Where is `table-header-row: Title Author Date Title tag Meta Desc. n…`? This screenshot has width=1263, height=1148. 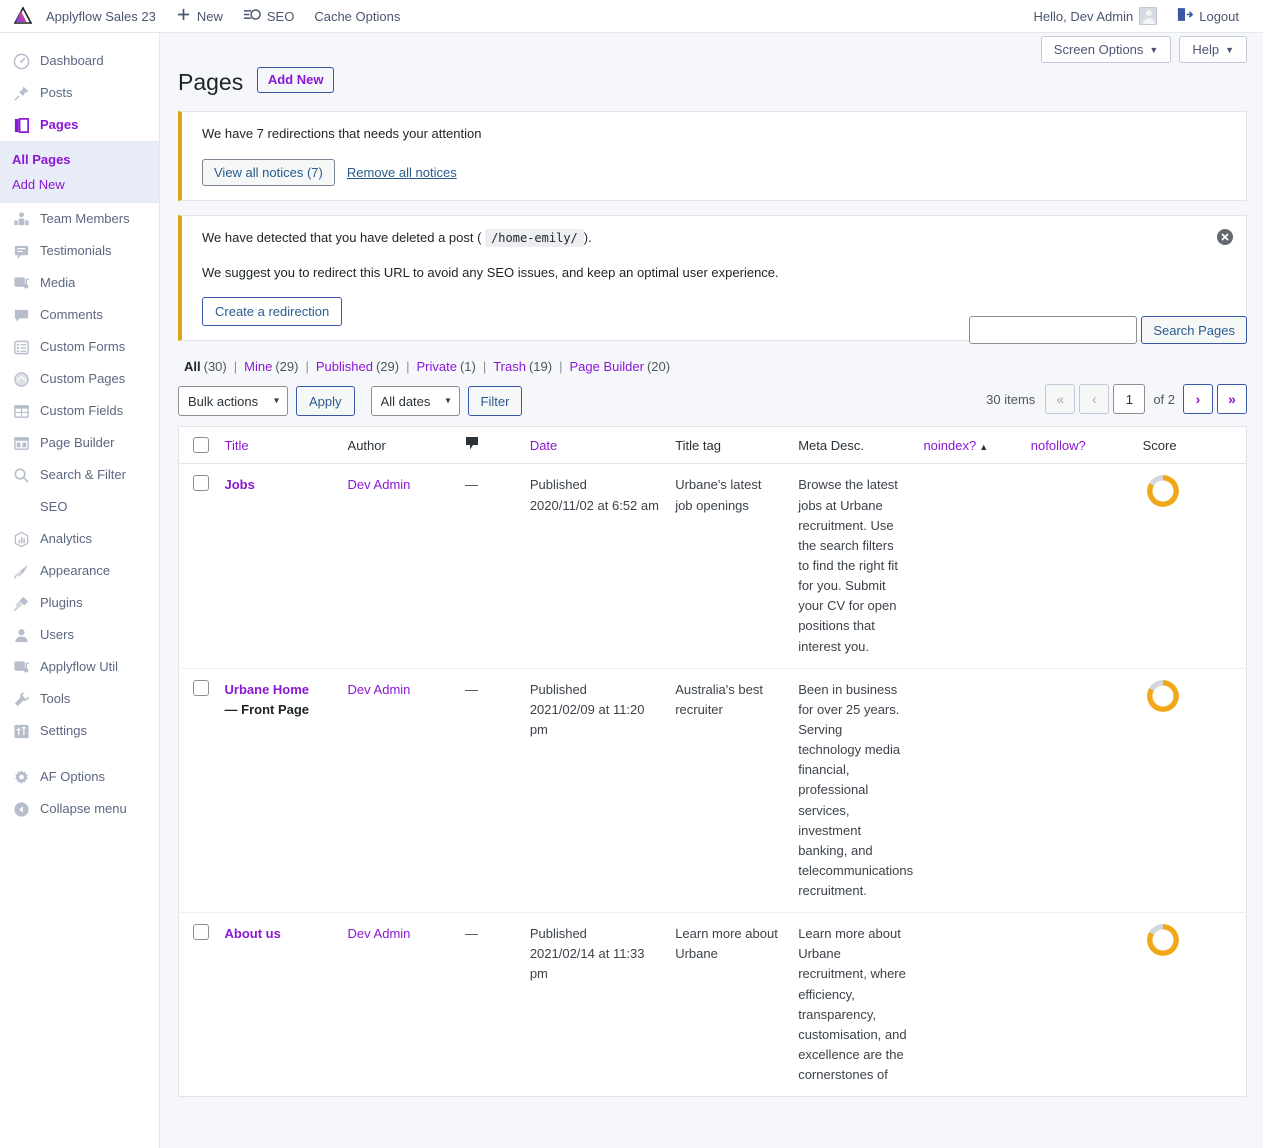
table-header-row: Title Author Date Title tag Meta Desc. n… is located at coordinates (712, 445).